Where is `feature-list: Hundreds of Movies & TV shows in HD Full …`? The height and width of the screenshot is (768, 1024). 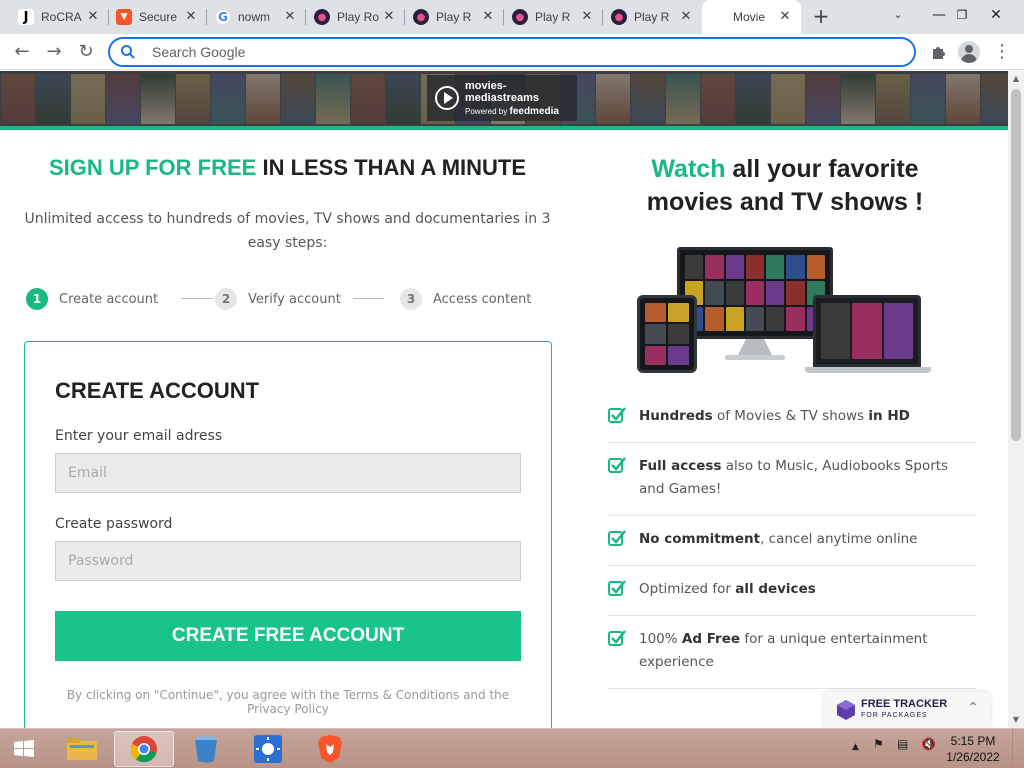
feature-list: Hundreds of Movies & TV shows in HD Full … is located at coordinates (792, 541).